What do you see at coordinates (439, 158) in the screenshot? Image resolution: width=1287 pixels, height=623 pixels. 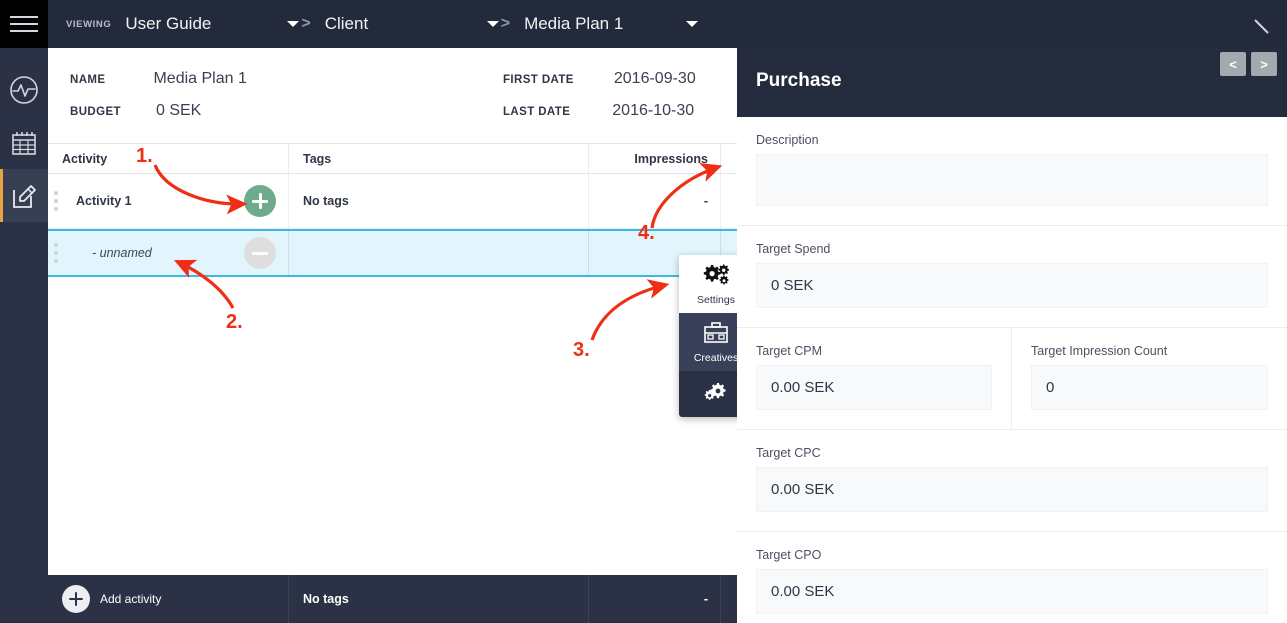 I see `column-header-tags: Tags` at bounding box center [439, 158].